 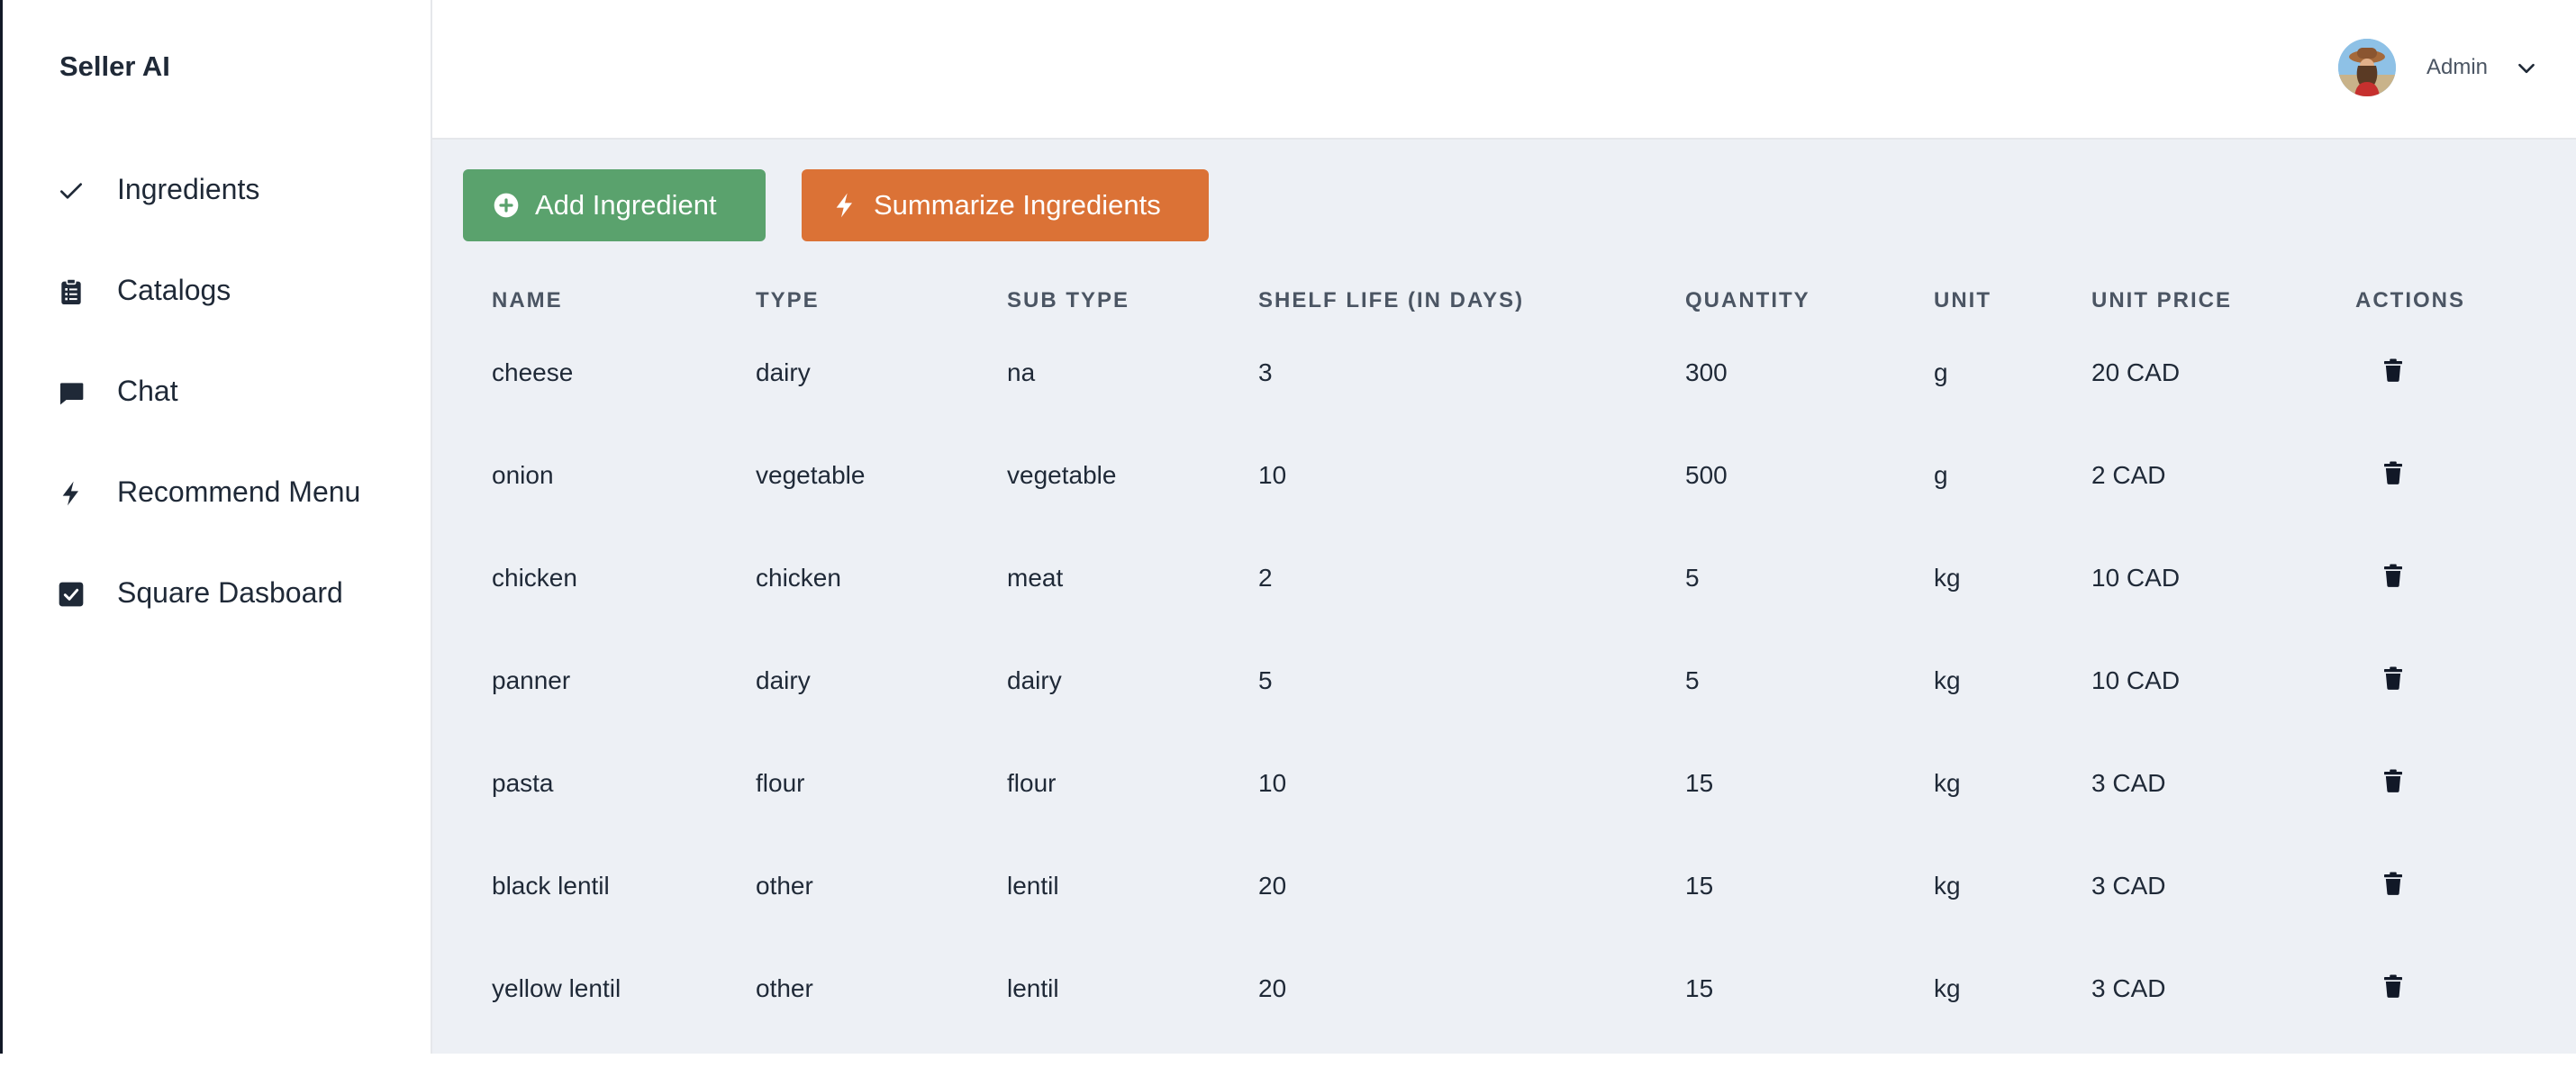 I want to click on checkbox-checked-icon, so click(x=71, y=594).